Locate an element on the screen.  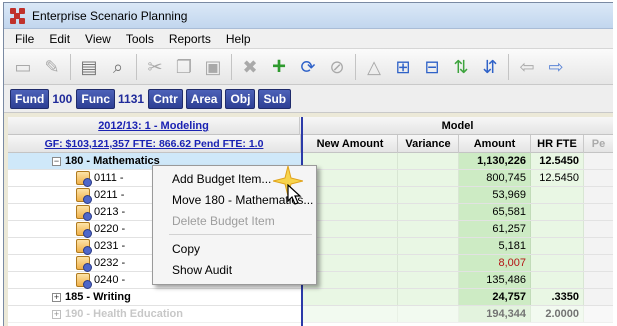
filter-bar: Fund 100 Func 1131 Cntr Area Obj Sub is located at coordinates (308, 99).